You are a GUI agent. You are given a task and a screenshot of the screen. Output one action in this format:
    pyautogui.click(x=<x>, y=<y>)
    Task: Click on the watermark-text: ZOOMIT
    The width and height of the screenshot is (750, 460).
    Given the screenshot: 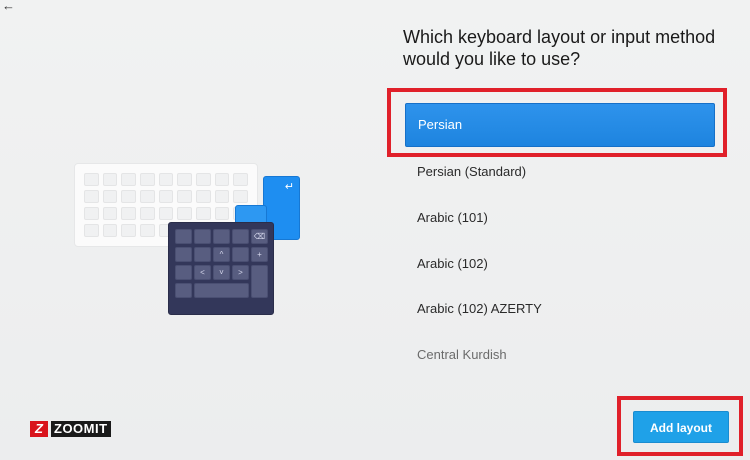 What is the action you would take?
    pyautogui.click(x=81, y=429)
    